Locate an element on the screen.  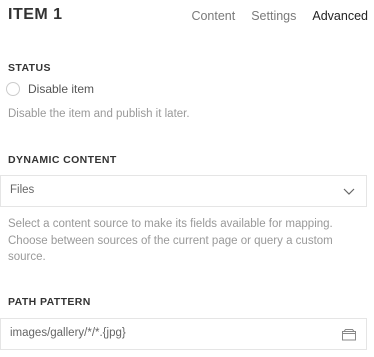
dynamic-content-select: Files is located at coordinates (183, 191).